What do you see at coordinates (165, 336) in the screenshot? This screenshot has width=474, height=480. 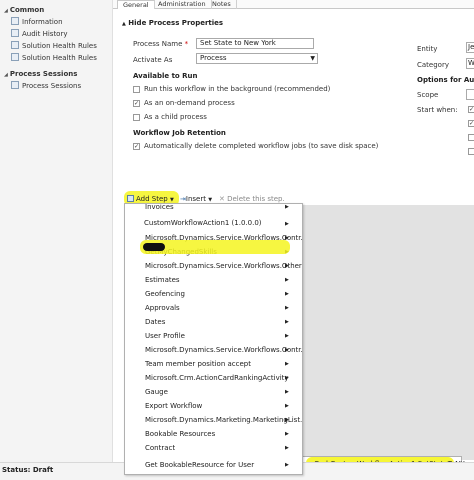 I see `menu-item: User Profile` at bounding box center [165, 336].